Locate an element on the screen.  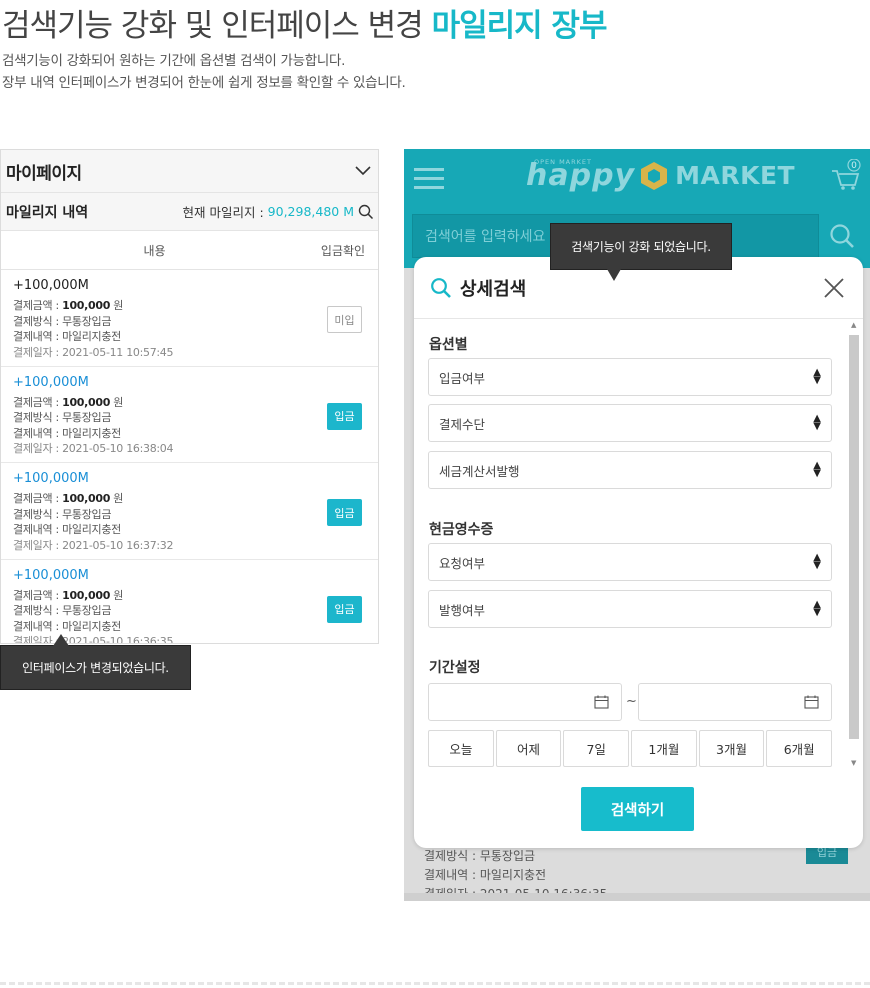
section-divider is located at coordinates (435, 983).